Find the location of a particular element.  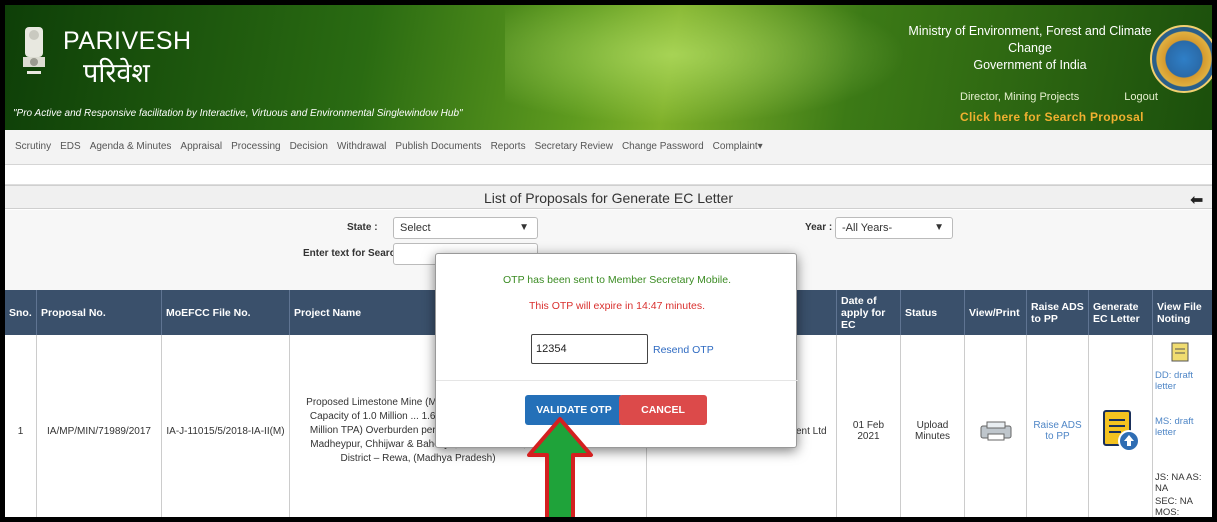

nav-item: Processing is located at coordinates (255, 146).